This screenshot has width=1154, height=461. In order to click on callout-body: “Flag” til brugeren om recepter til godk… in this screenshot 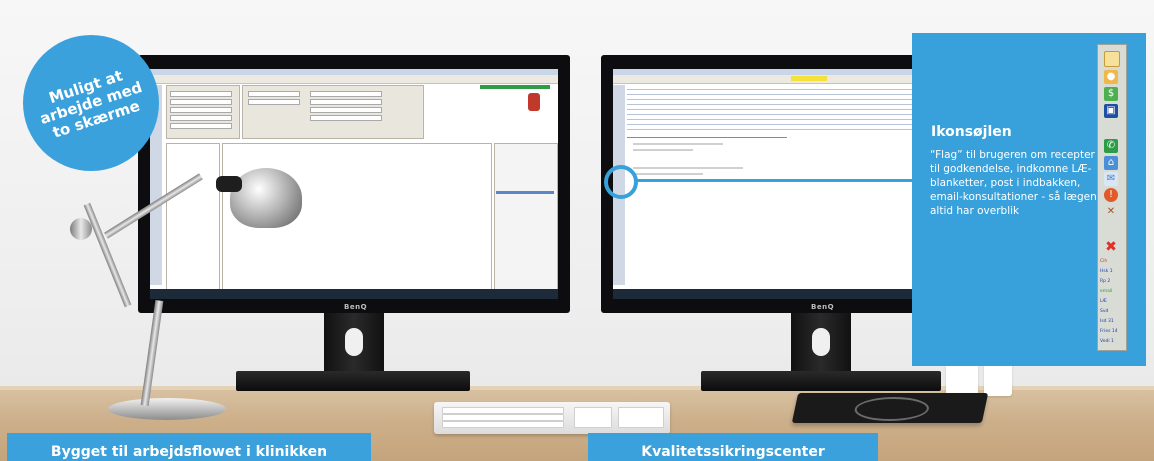, I will do `click(1013, 183)`.